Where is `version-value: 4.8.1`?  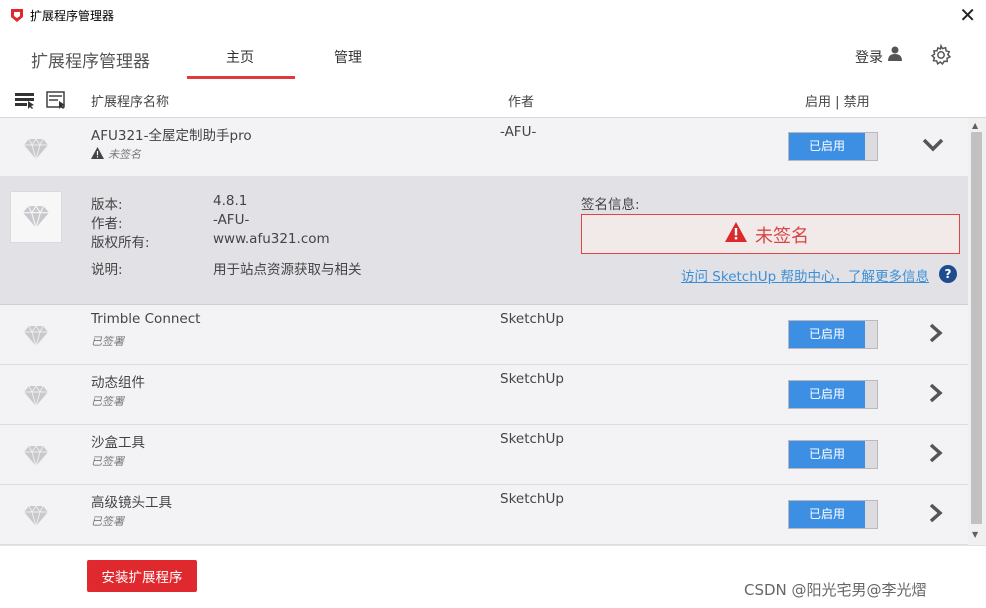 version-value: 4.8.1 is located at coordinates (230, 201).